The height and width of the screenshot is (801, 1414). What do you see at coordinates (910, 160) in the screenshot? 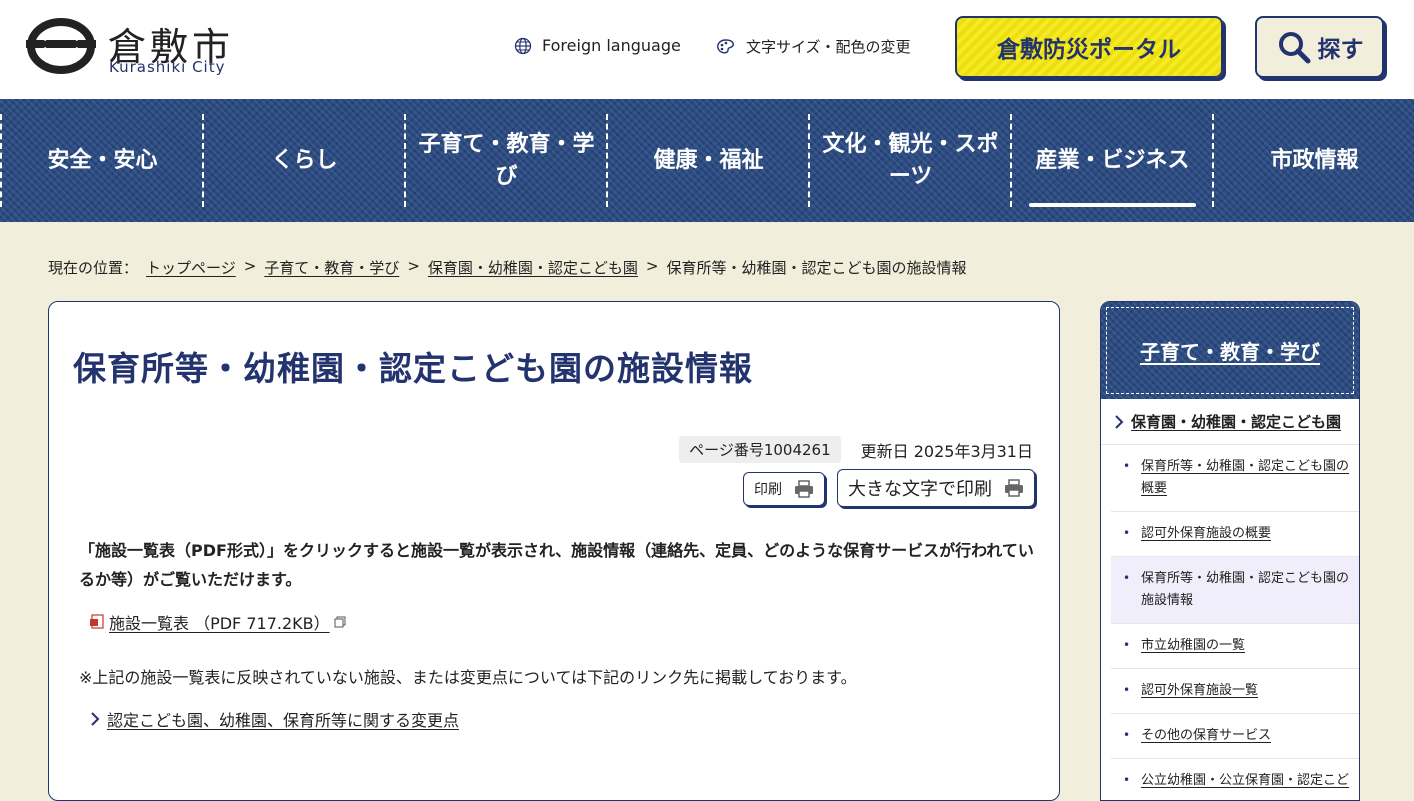
I see `nav-item-culture-tourism-sports: 文化・観光・スポーツ` at bounding box center [910, 160].